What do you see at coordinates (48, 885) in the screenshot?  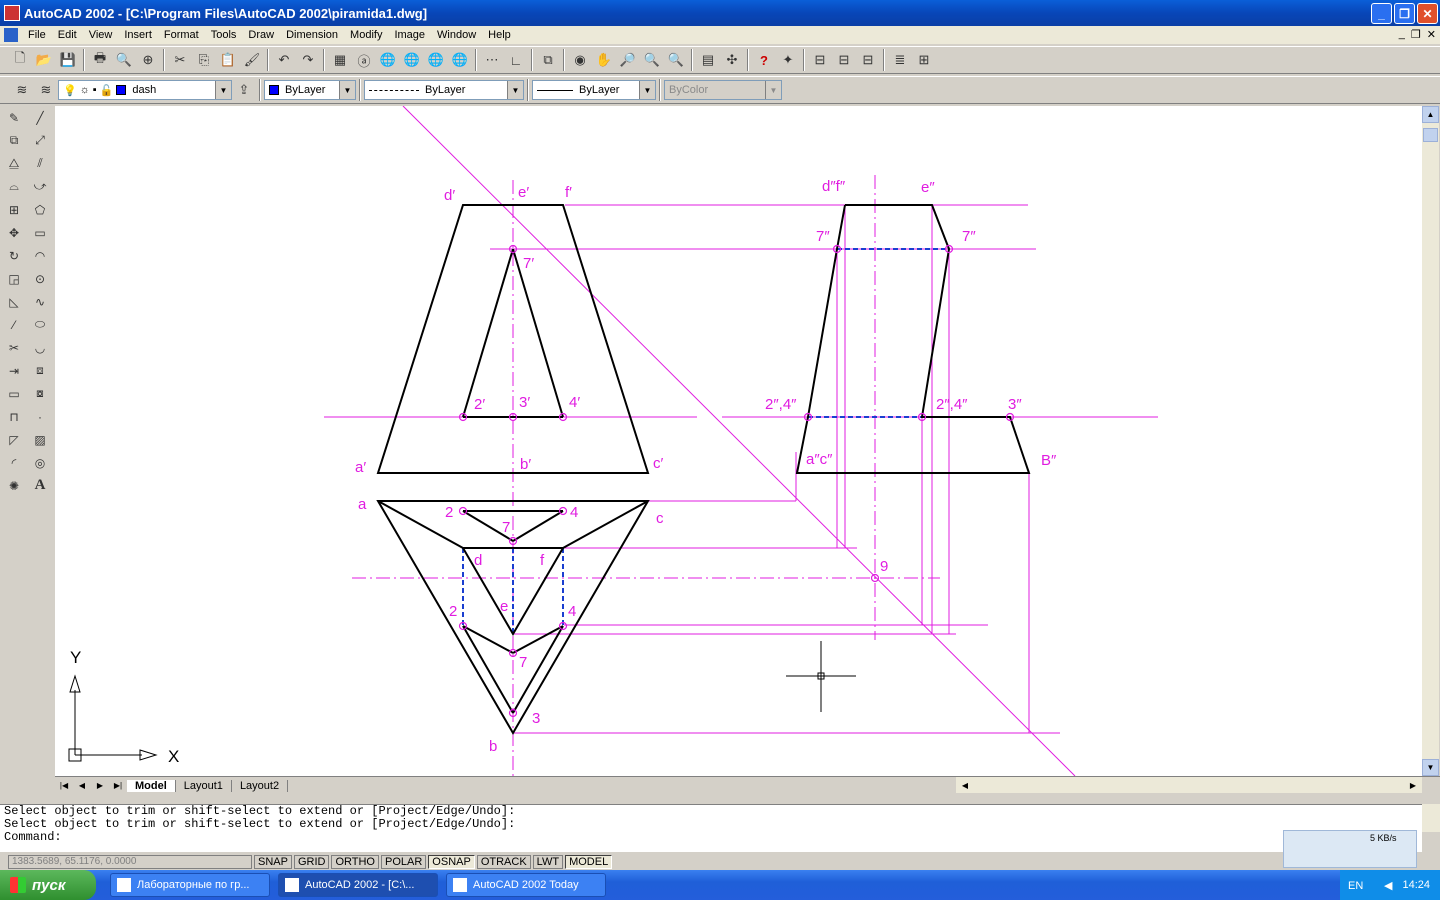 I see `start-button: пуск` at bounding box center [48, 885].